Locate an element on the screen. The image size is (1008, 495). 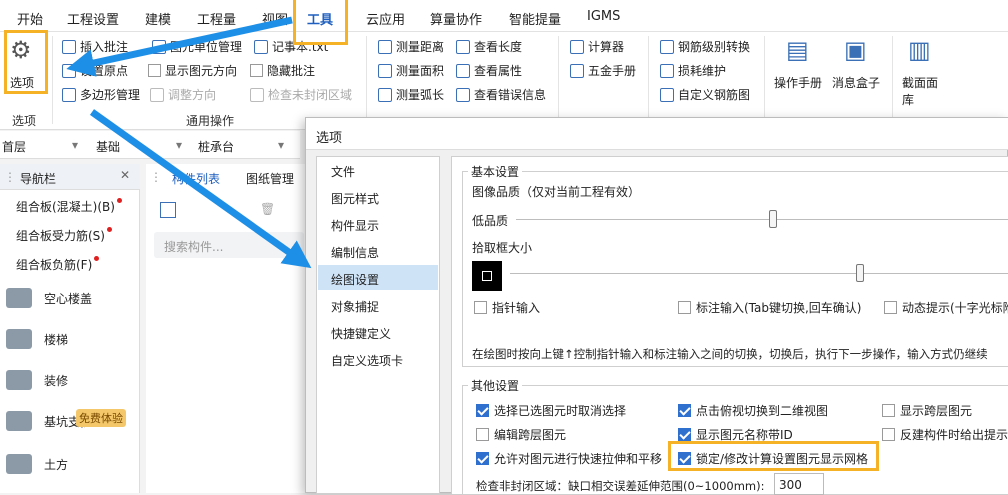
menu-project-settings: 工程设置 is located at coordinates (93, 18).